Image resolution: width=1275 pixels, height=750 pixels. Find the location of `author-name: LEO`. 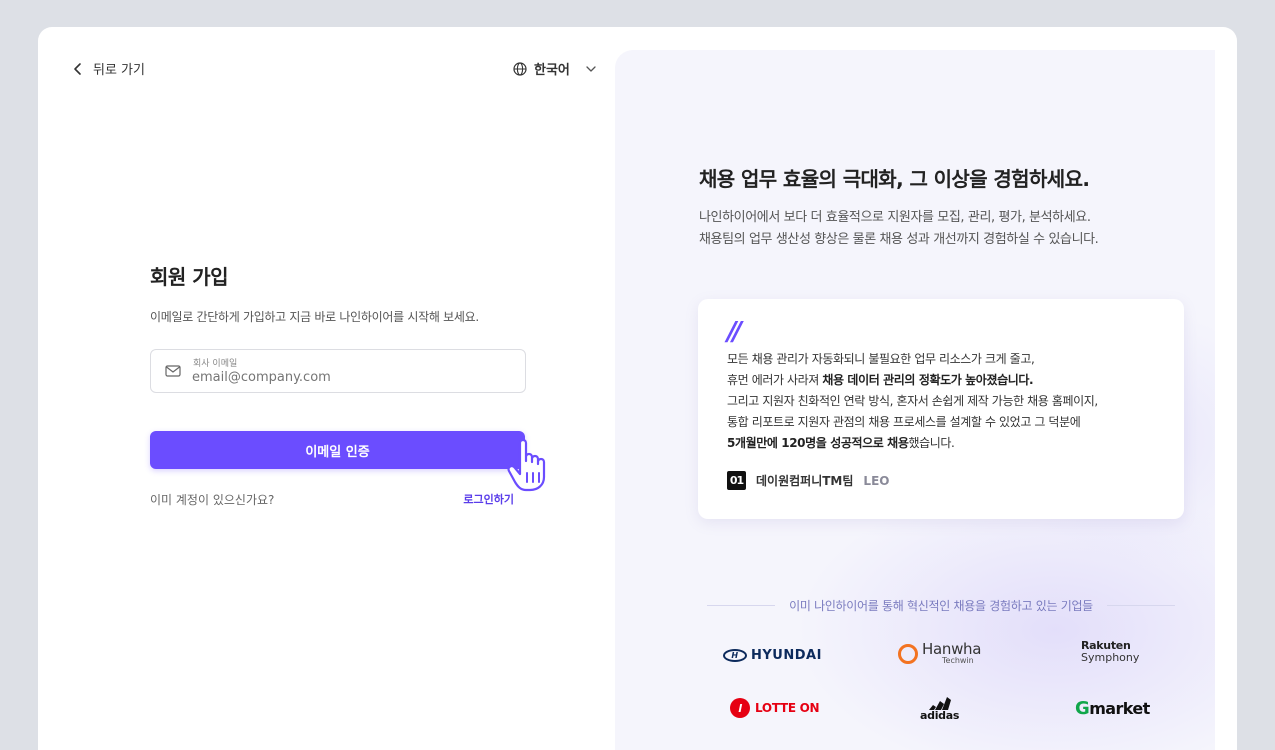

author-name: LEO is located at coordinates (876, 480).